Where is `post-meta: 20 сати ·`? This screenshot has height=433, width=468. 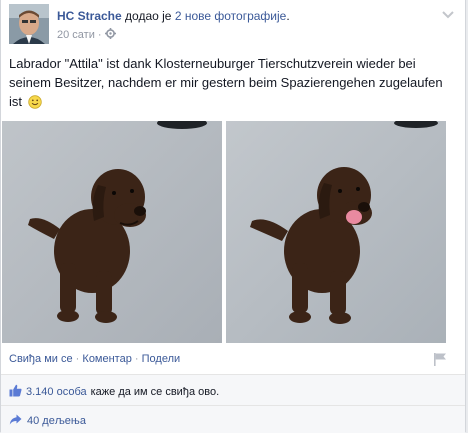
post-meta: 20 сати · is located at coordinates (86, 35).